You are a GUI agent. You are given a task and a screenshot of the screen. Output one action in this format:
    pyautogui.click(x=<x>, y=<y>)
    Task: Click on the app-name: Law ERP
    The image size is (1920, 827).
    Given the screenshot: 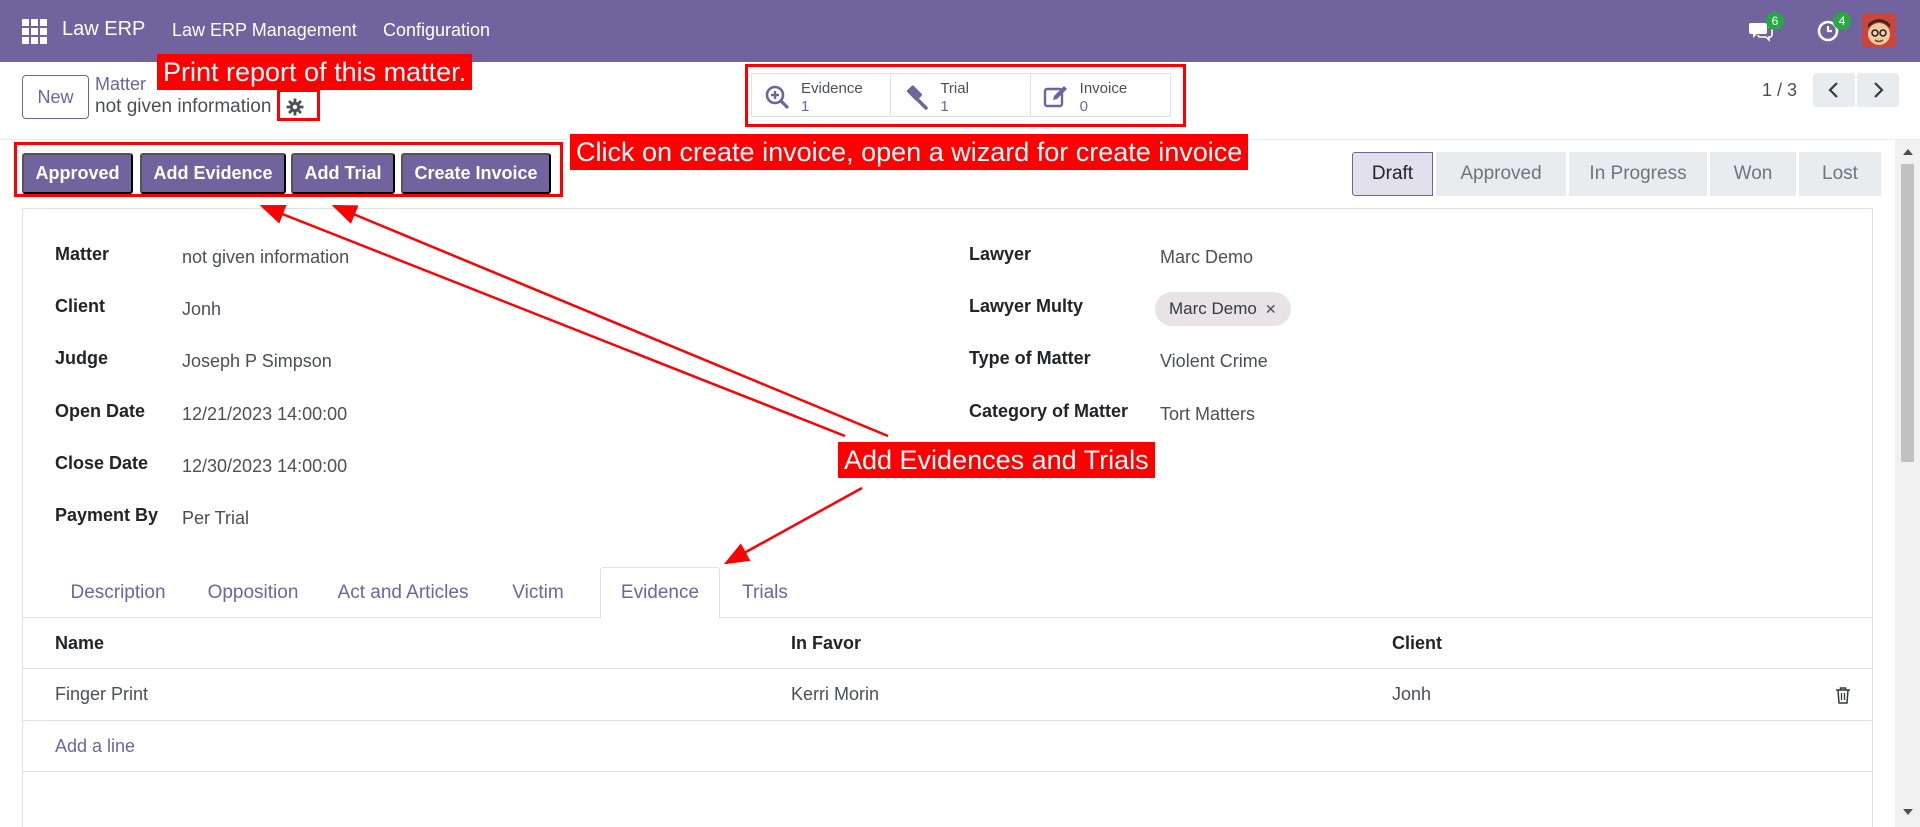 What is the action you would take?
    pyautogui.click(x=103, y=29)
    